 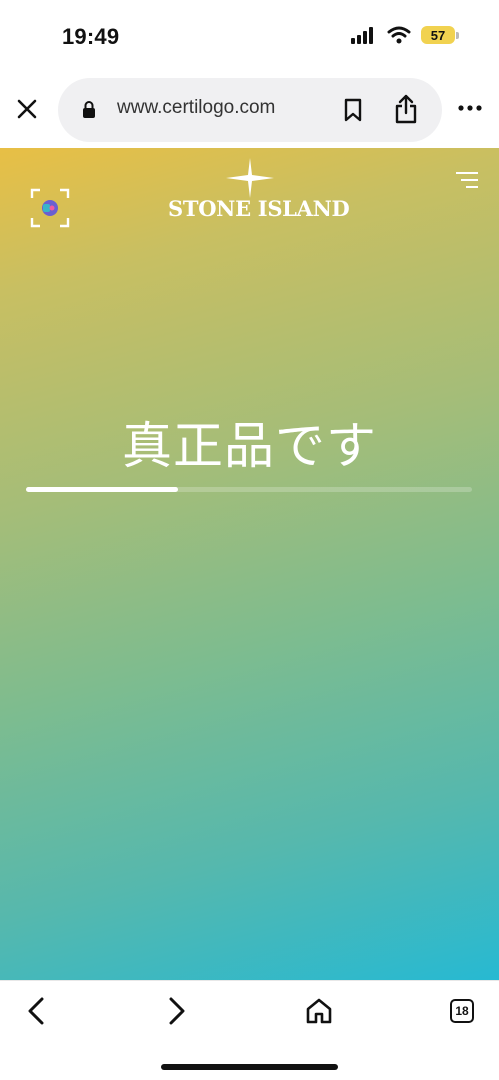 I want to click on forward-icon, so click(x=177, y=1011).